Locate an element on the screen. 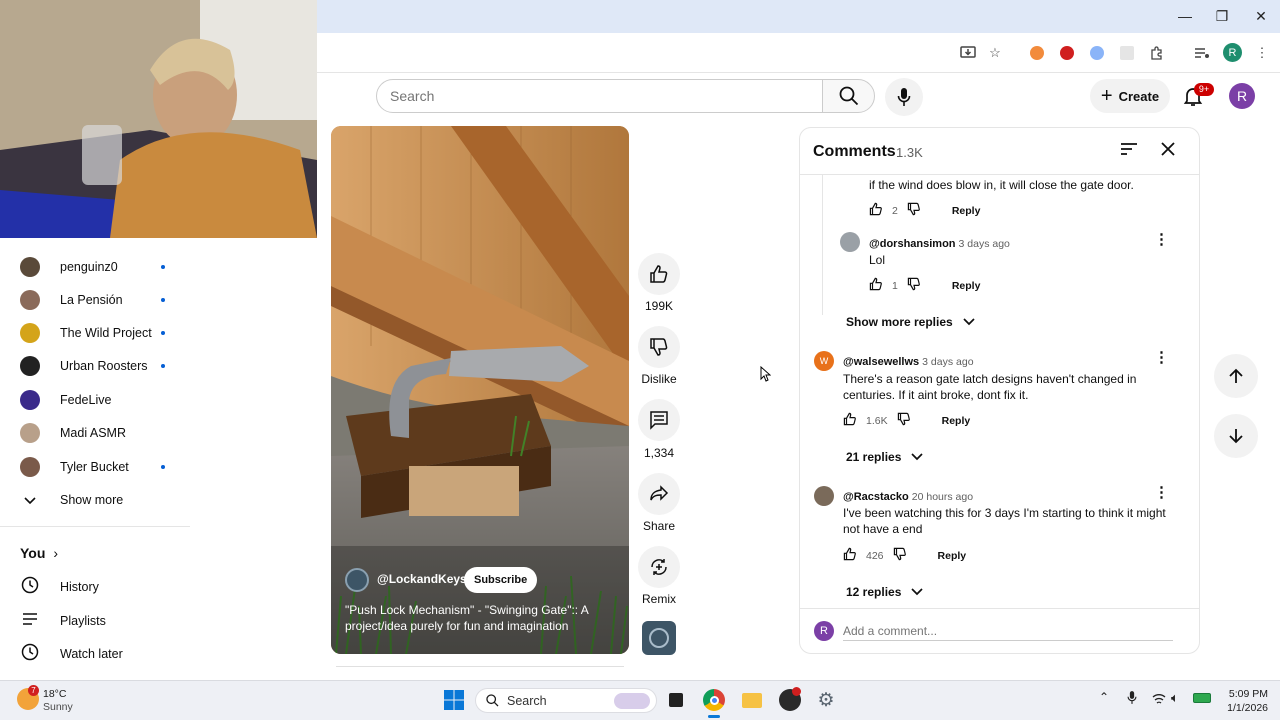 This screenshot has height=720, width=1280. user-avatar: R is located at coordinates (824, 631).